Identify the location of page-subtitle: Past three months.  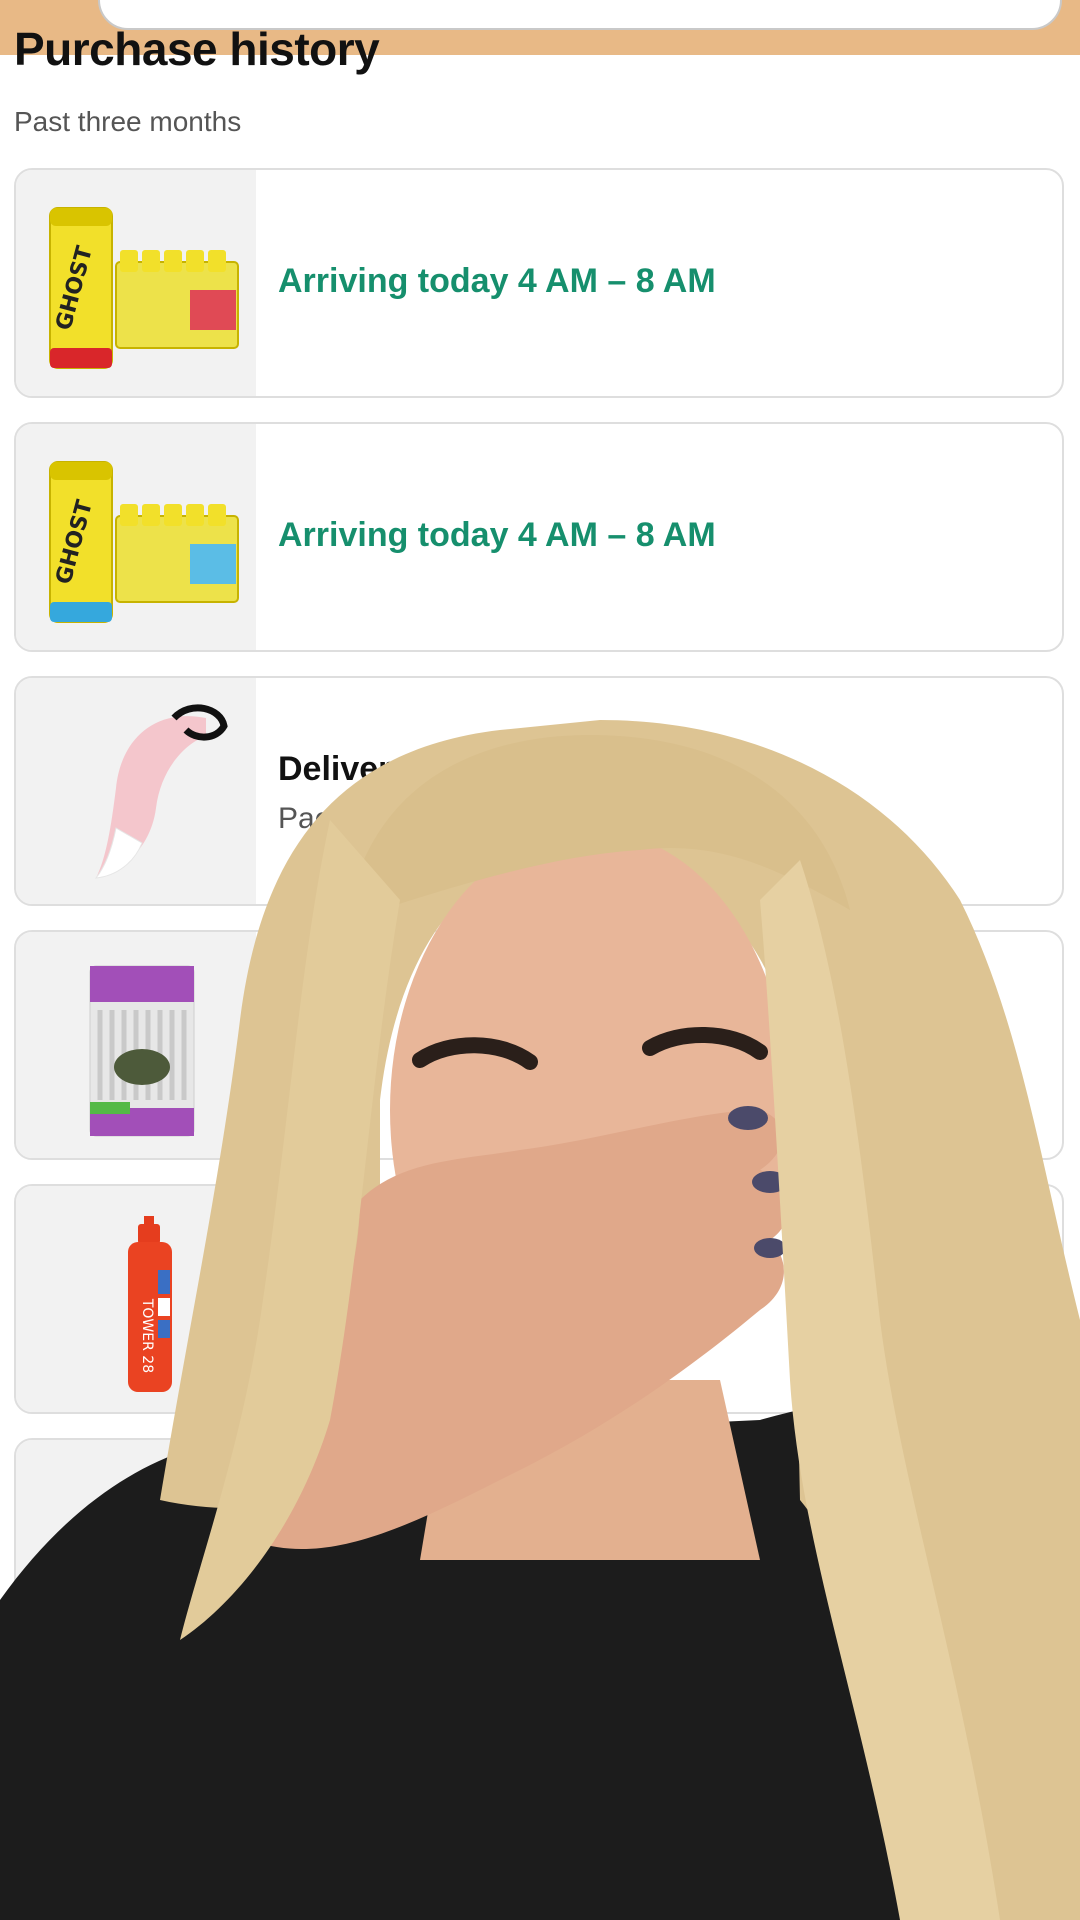
(128, 121).